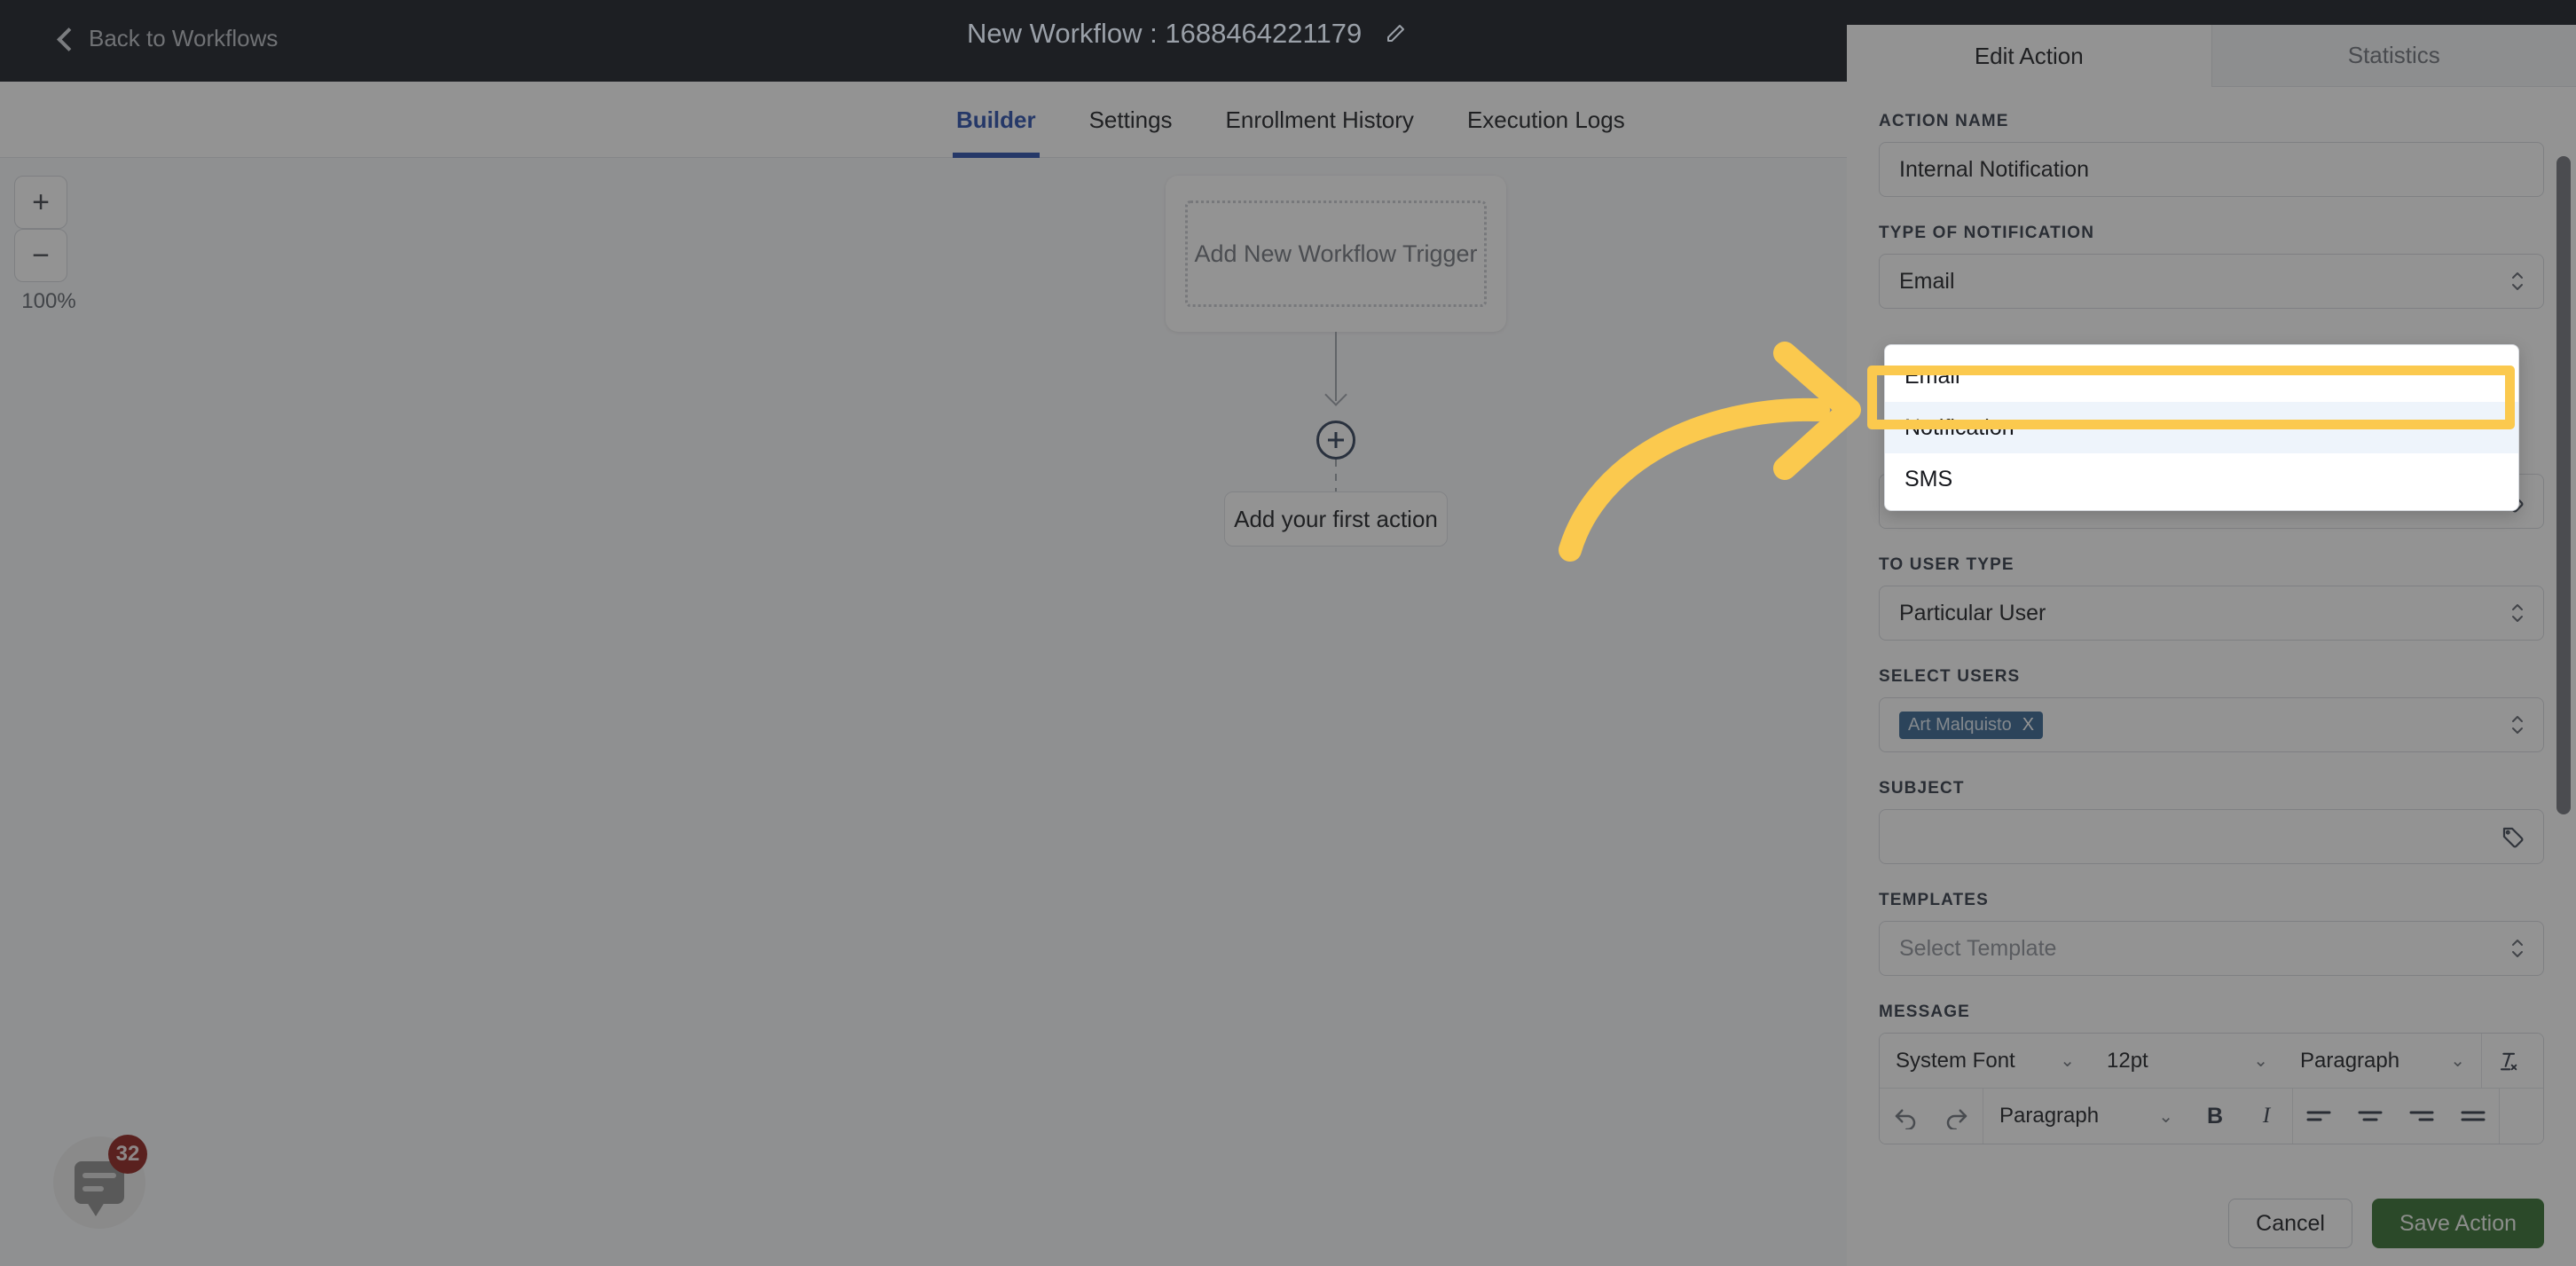  What do you see at coordinates (2211, 724) in the screenshot?
I see `select-users-input: Art Malquisto X` at bounding box center [2211, 724].